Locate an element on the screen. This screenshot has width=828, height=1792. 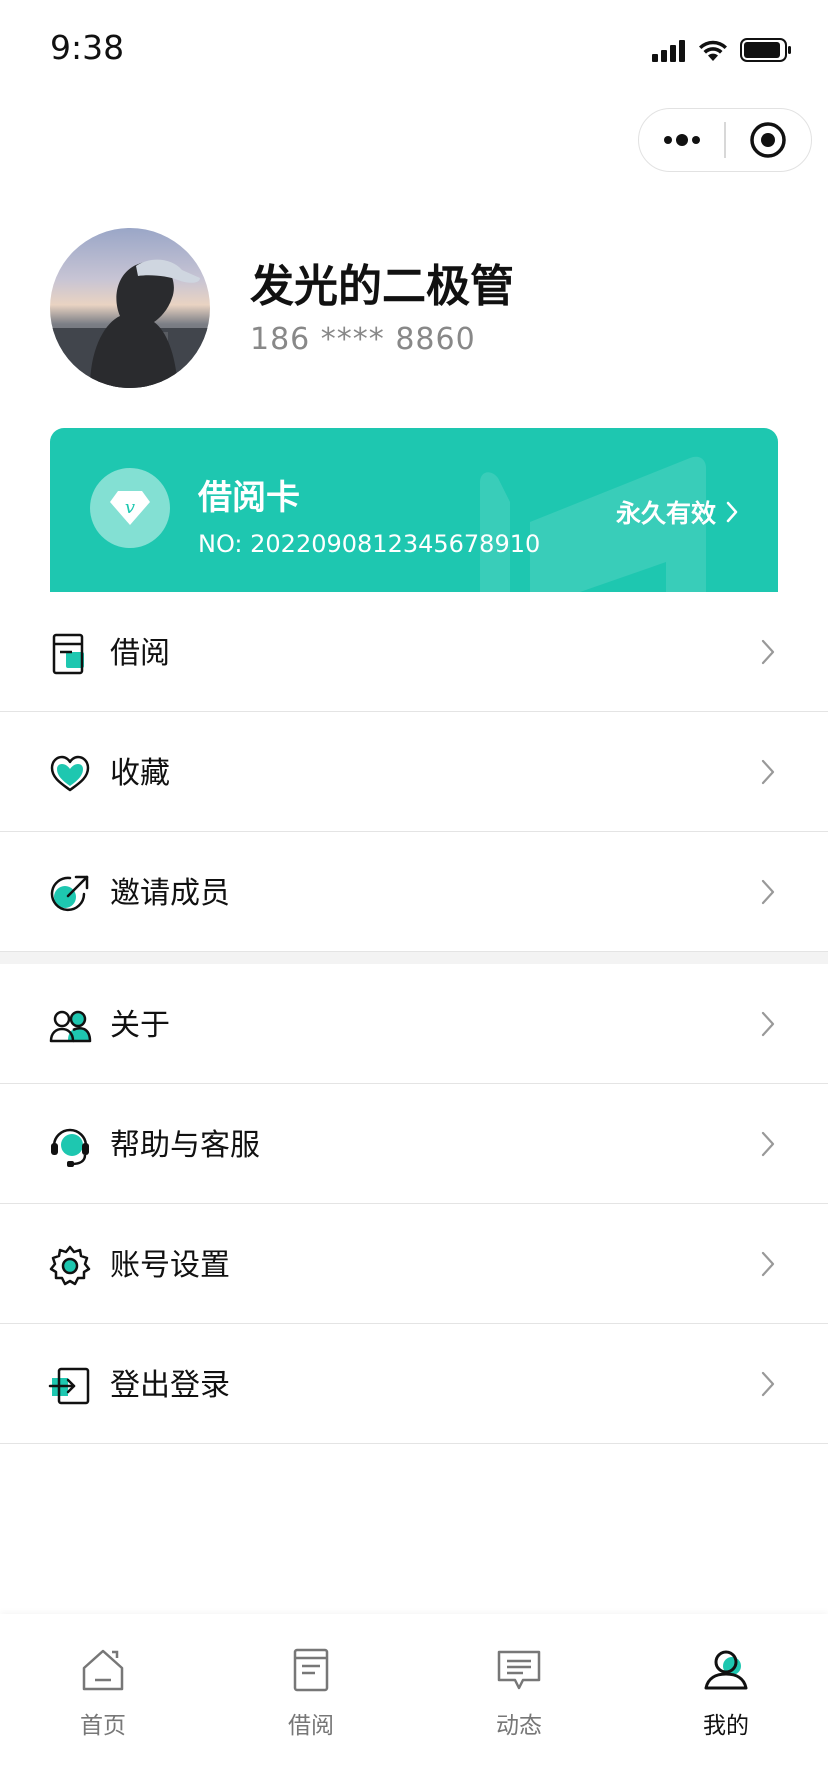
diamond-icon: v is located at coordinates (130, 508).